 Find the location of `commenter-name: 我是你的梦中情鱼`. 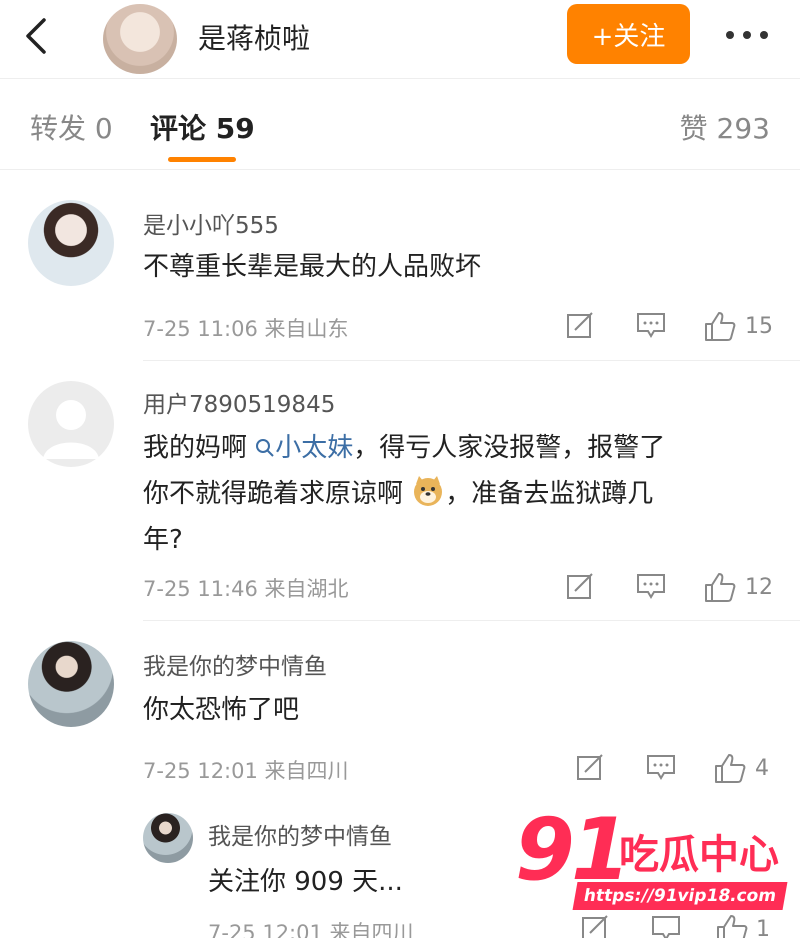

commenter-name: 我是你的梦中情鱼 is located at coordinates (235, 664).